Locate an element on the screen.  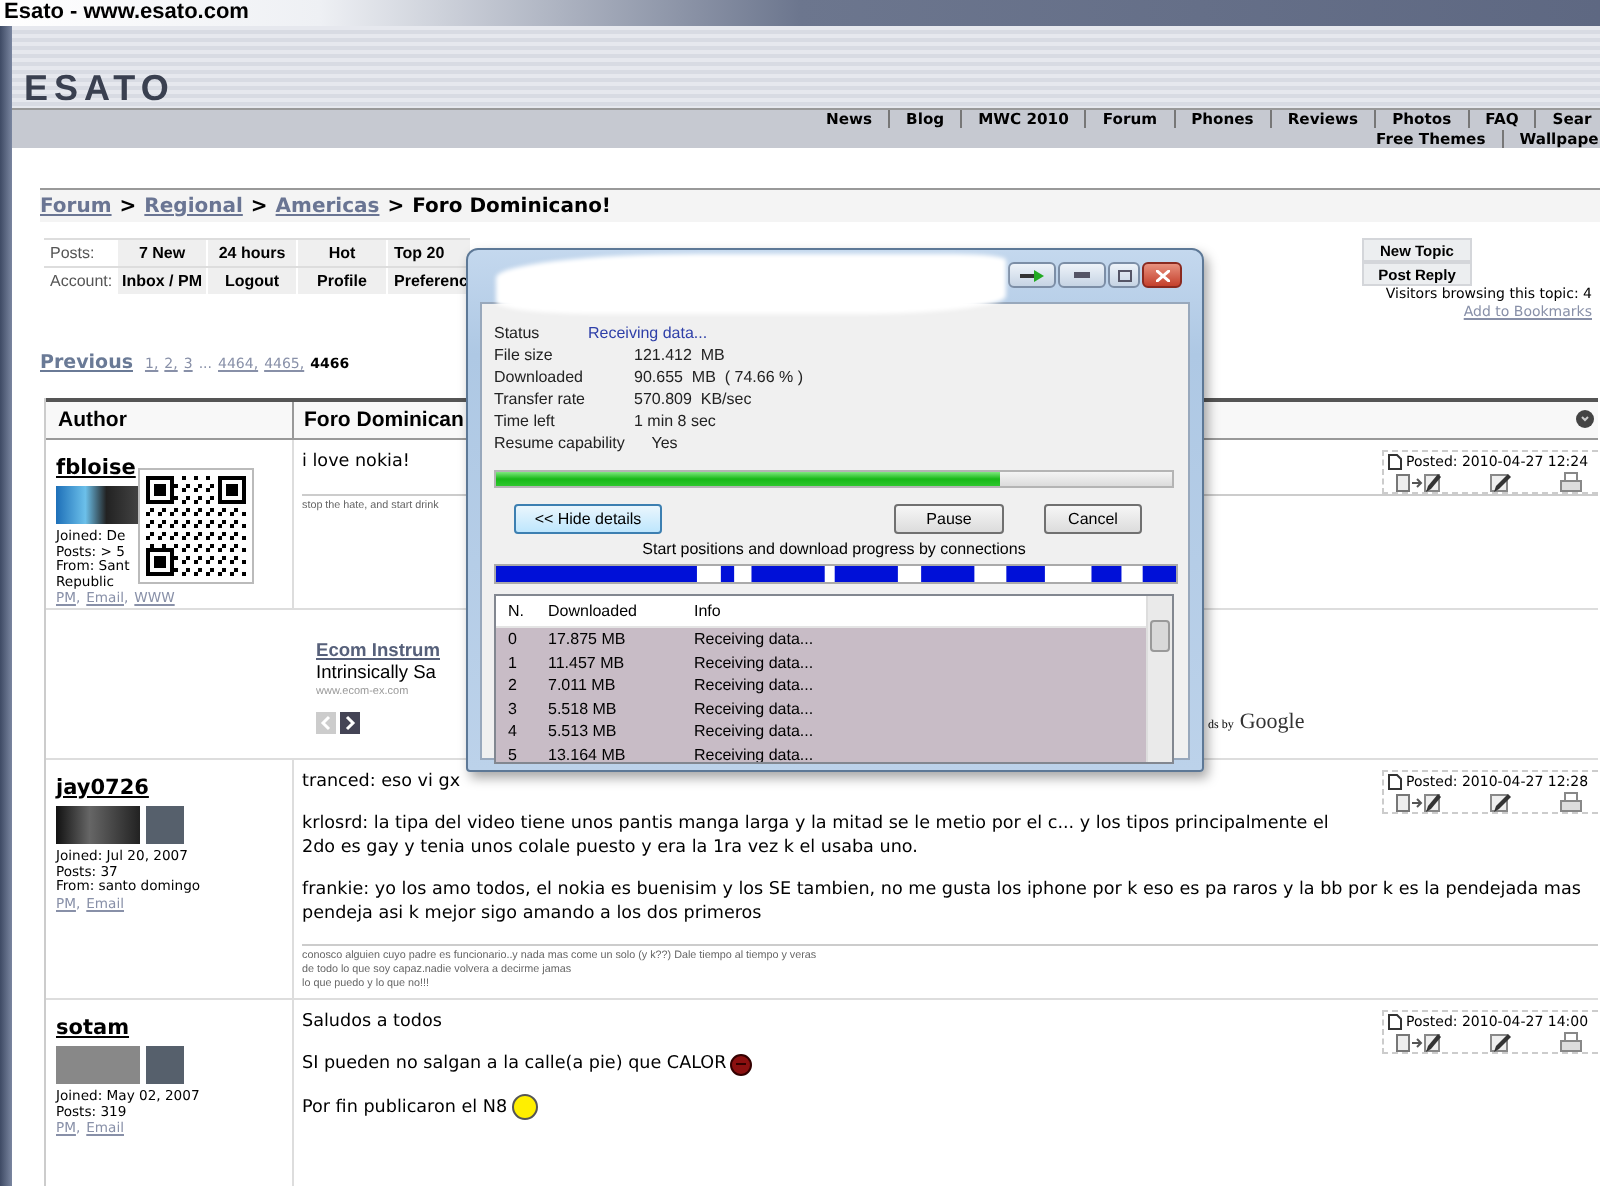
minimize-icon is located at coordinates (1082, 275).